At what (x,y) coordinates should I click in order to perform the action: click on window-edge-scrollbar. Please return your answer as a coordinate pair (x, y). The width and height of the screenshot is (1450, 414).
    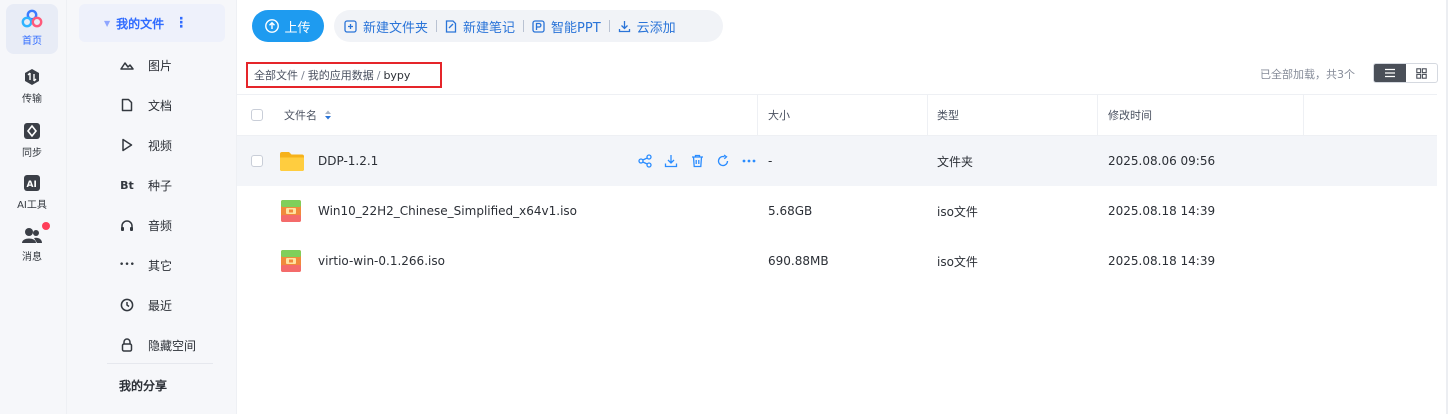
    Looking at the image, I should click on (1447, 207).